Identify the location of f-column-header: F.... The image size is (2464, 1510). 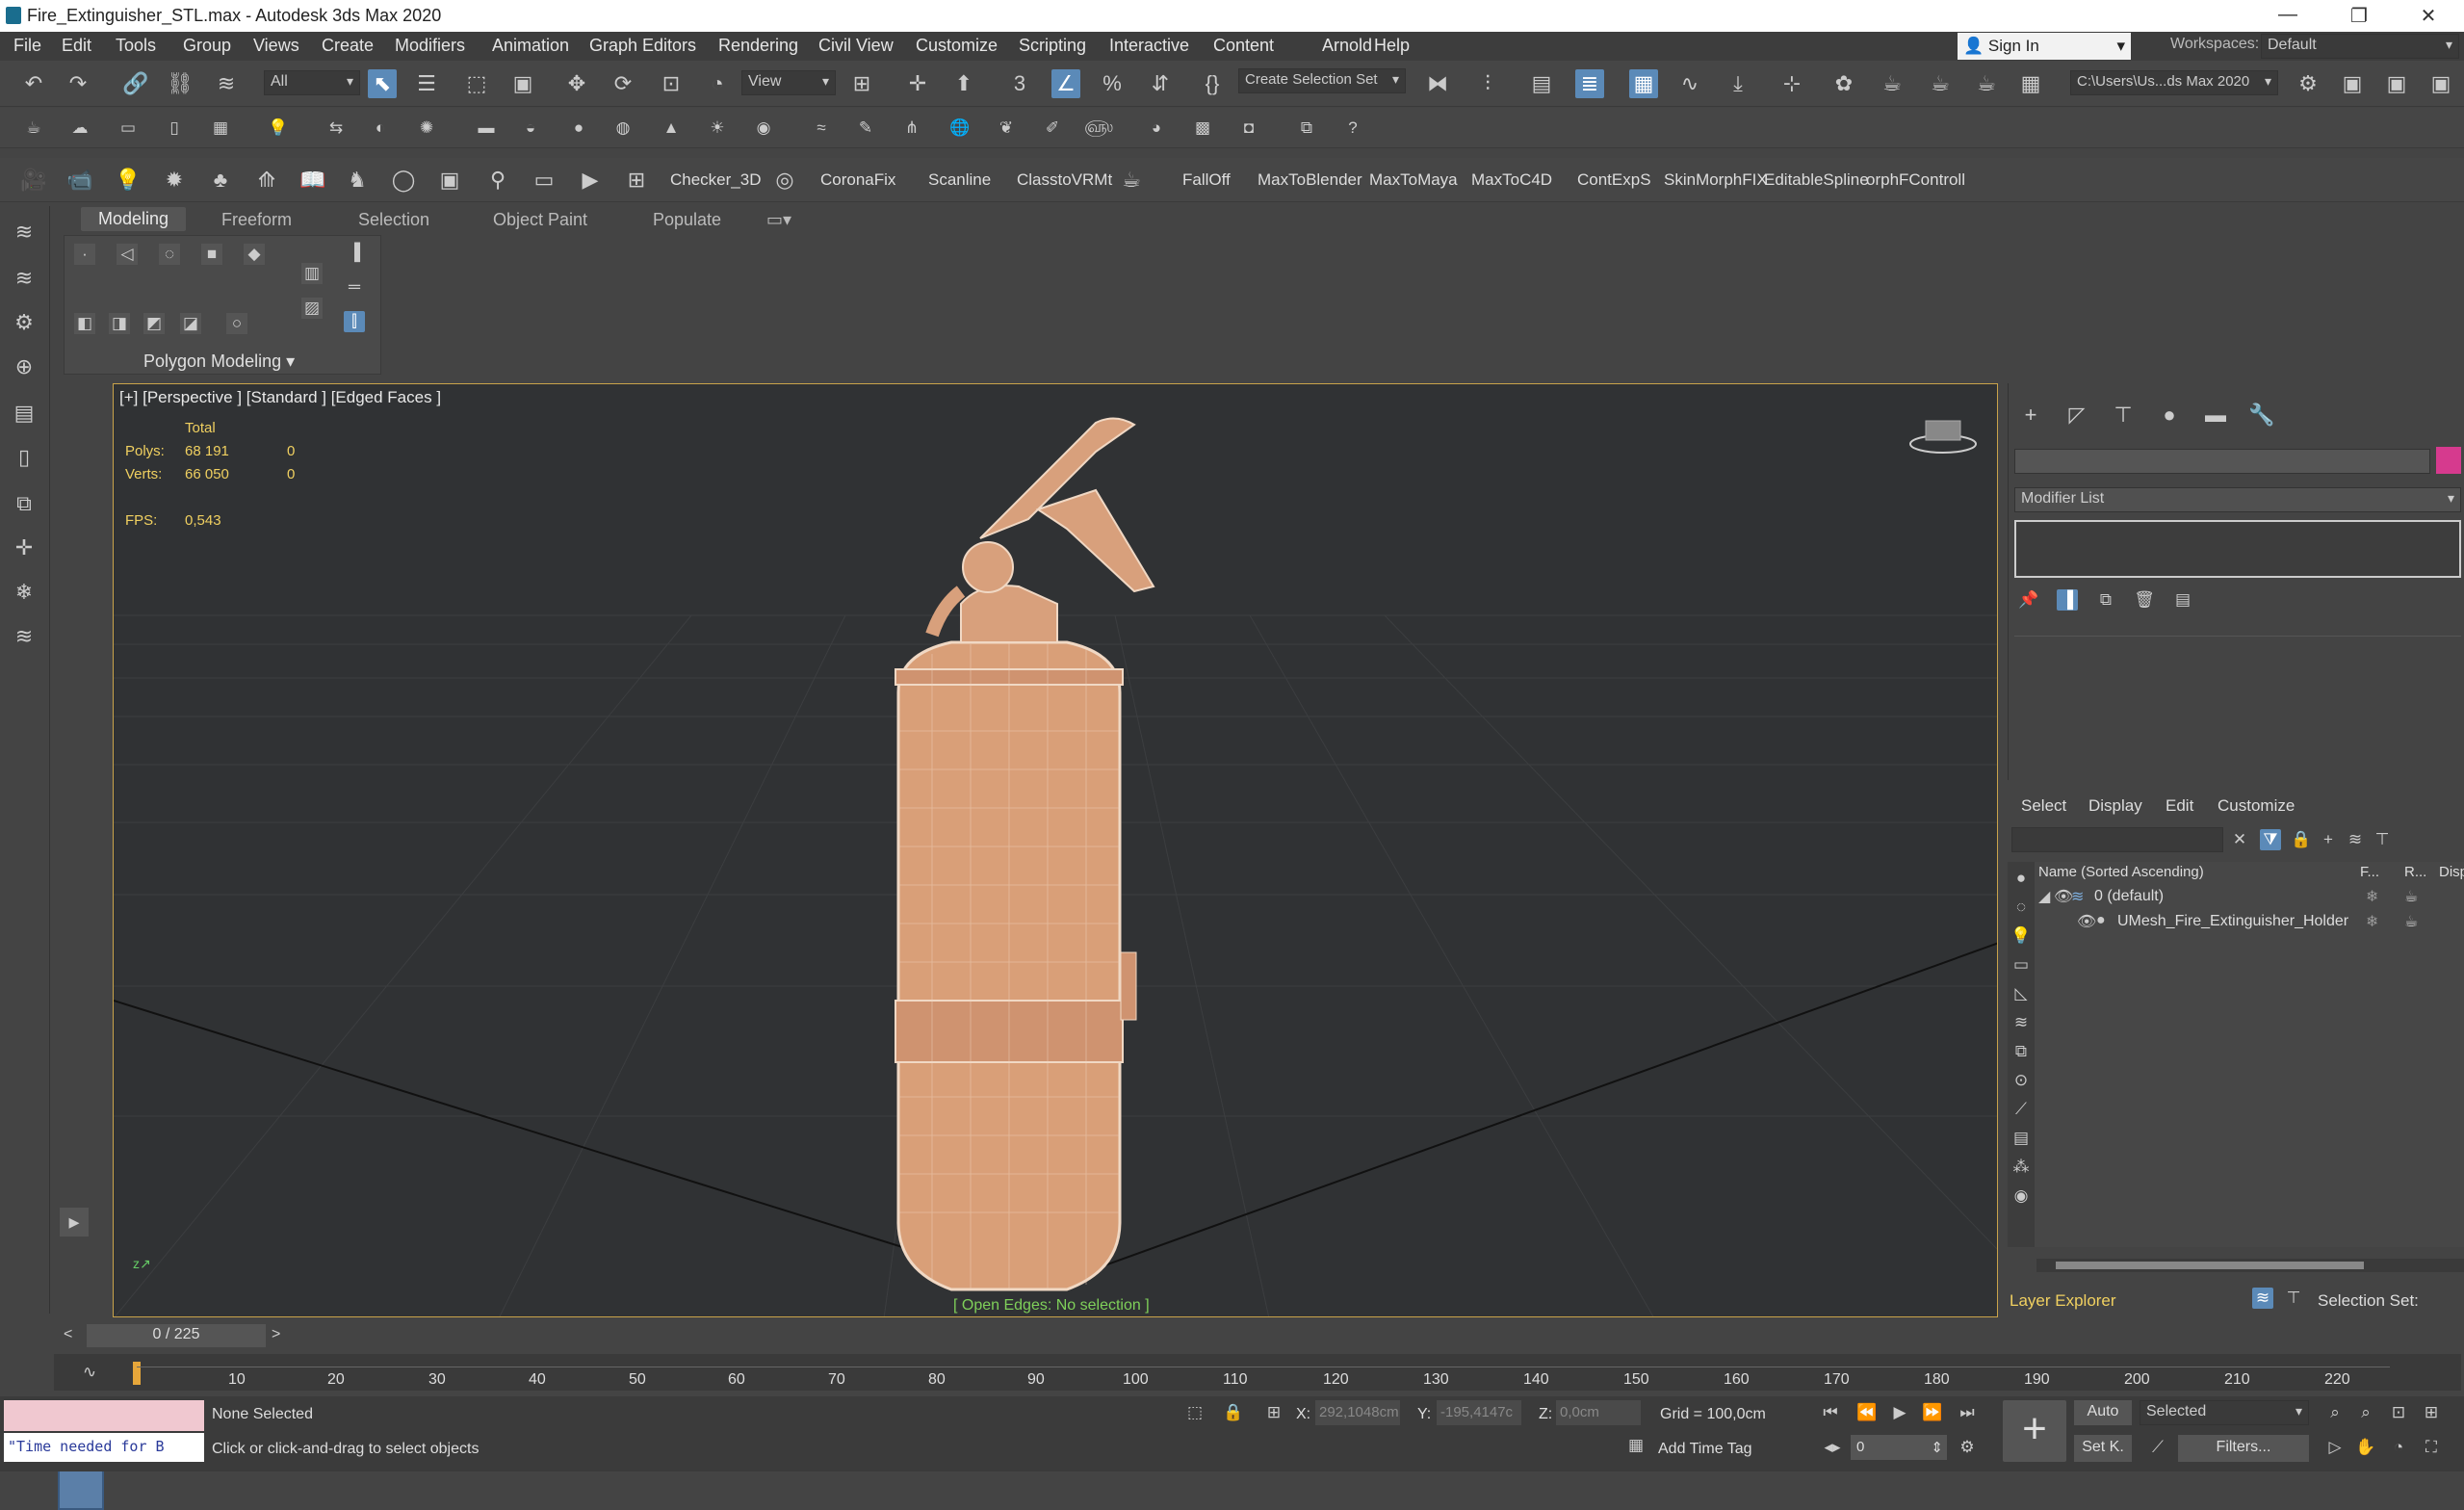
(2369, 872).